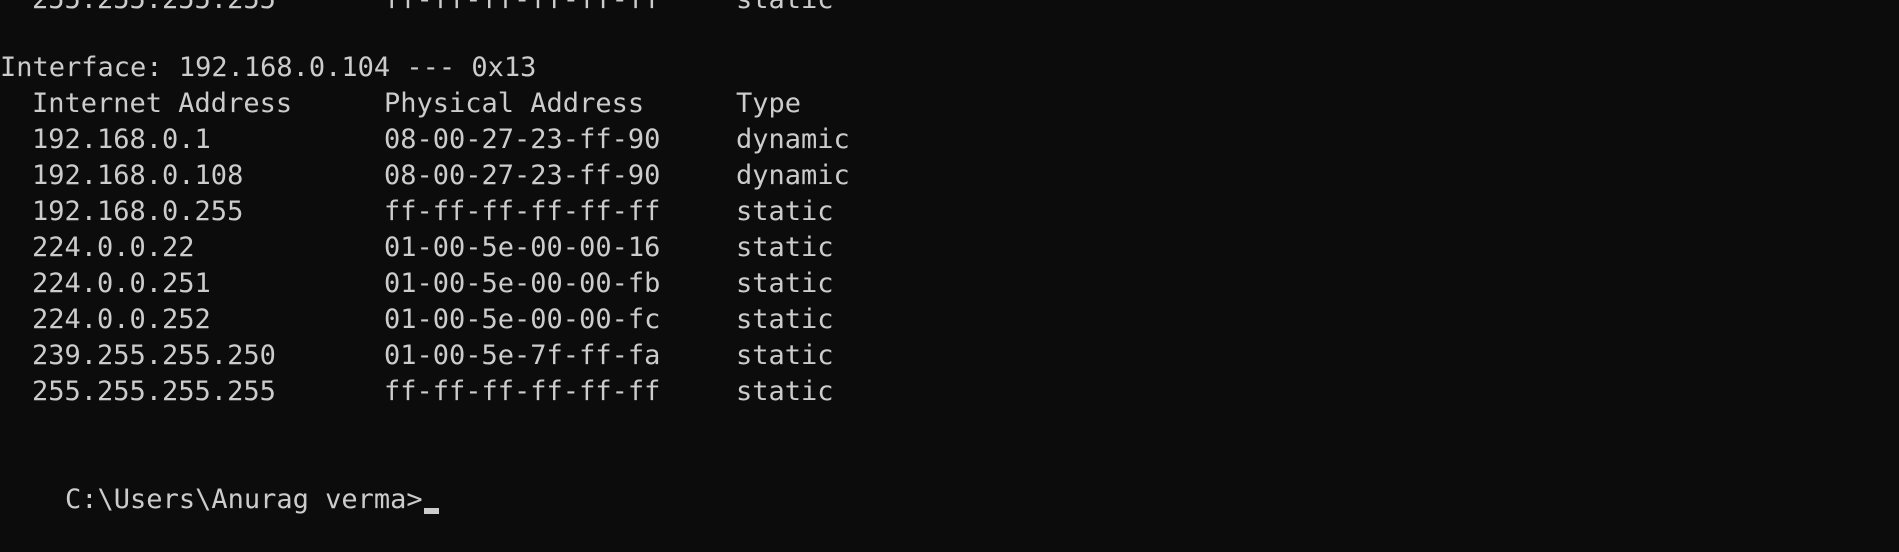  I want to click on physical-address-cell: 01-00-5e-00-00-16, so click(522, 247).